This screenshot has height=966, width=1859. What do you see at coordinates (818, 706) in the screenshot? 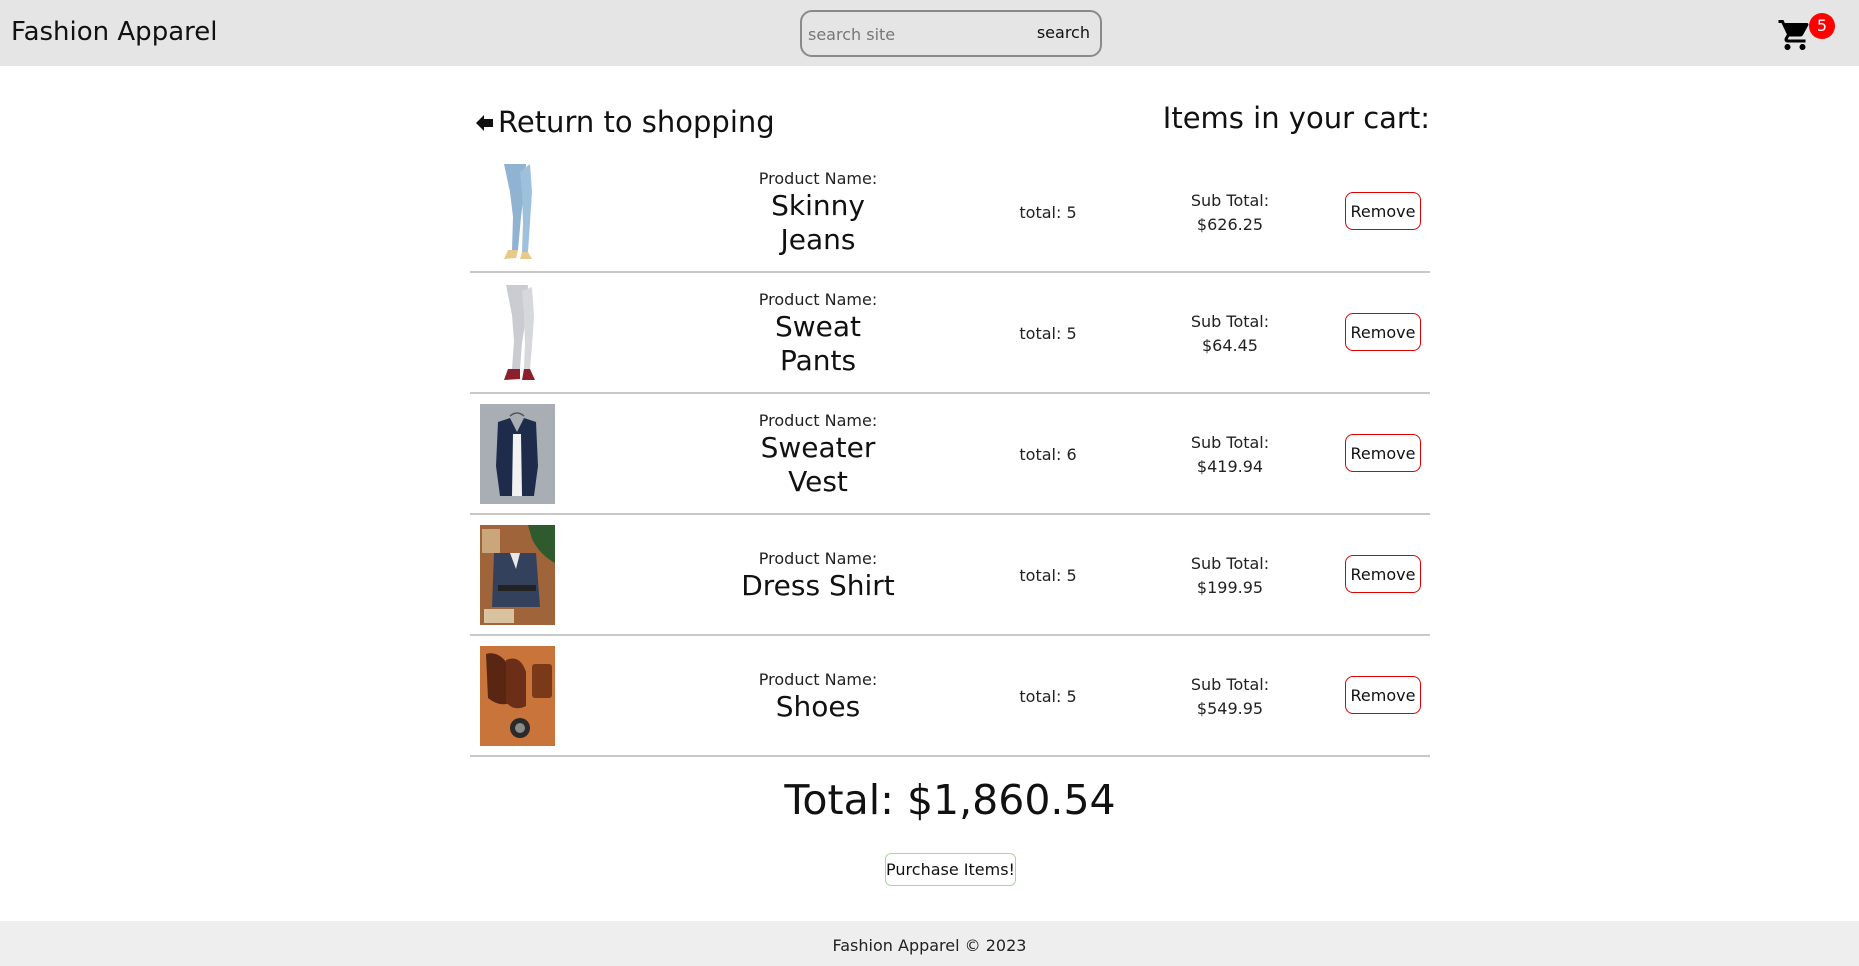
I see `product-name: Shoes` at bounding box center [818, 706].